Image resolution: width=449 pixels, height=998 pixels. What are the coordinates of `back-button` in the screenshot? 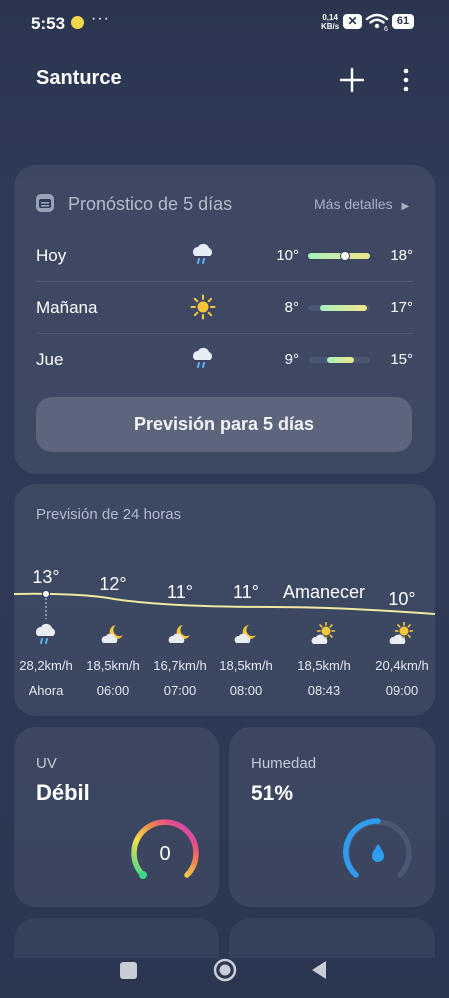 It's located at (319, 972).